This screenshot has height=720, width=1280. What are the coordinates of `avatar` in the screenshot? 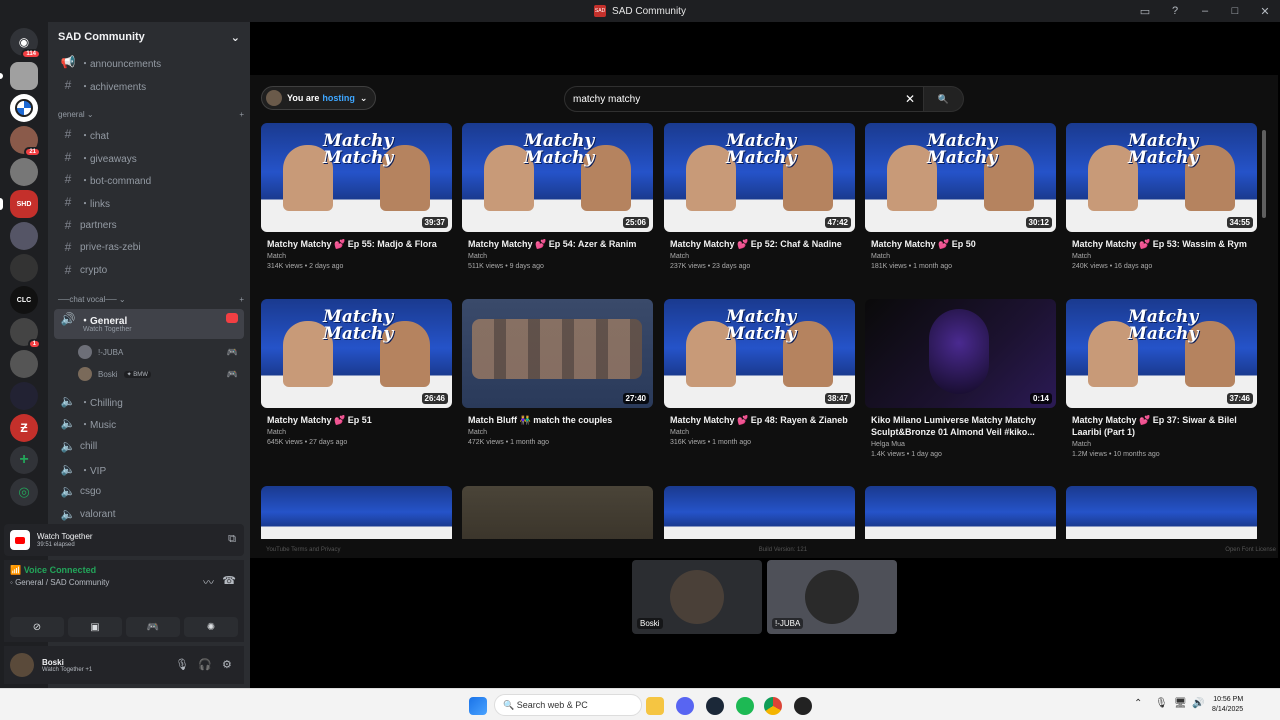 It's located at (22, 665).